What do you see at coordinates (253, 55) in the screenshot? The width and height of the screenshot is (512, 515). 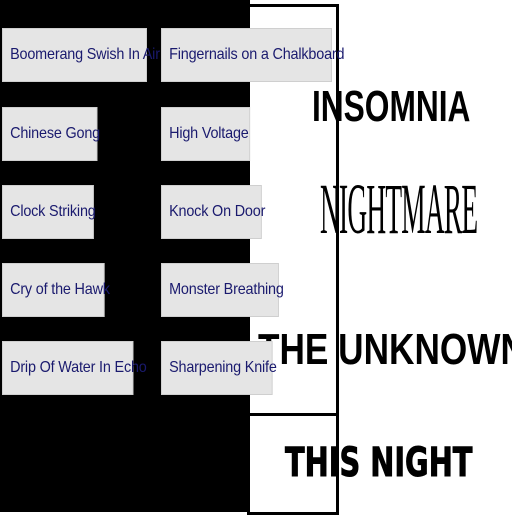 I see `sound-button-fingernails: Fingernails on a Chalkboard` at bounding box center [253, 55].